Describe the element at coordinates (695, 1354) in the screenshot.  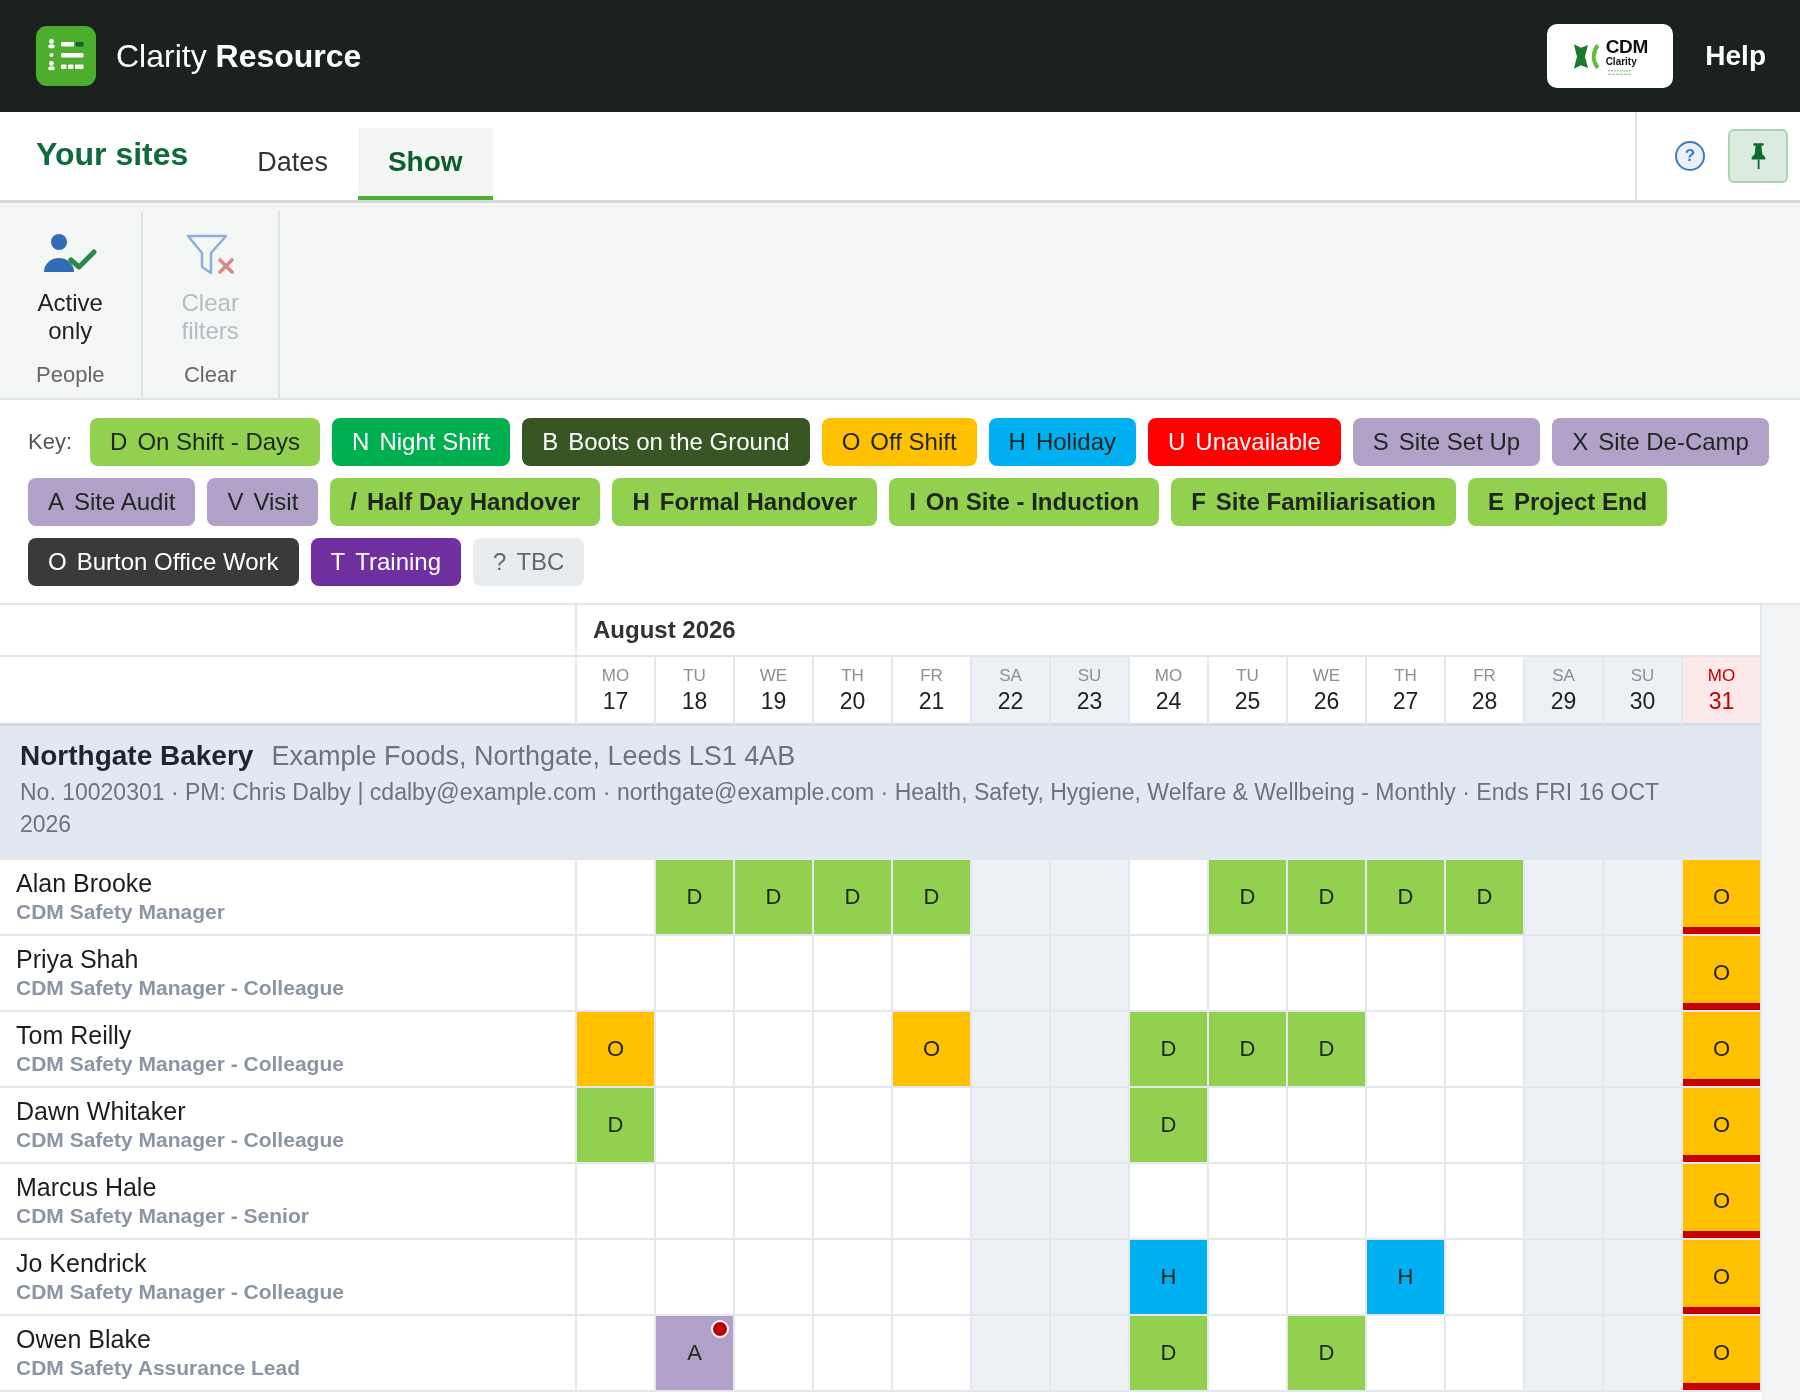
I see `shift-cell: A` at that location.